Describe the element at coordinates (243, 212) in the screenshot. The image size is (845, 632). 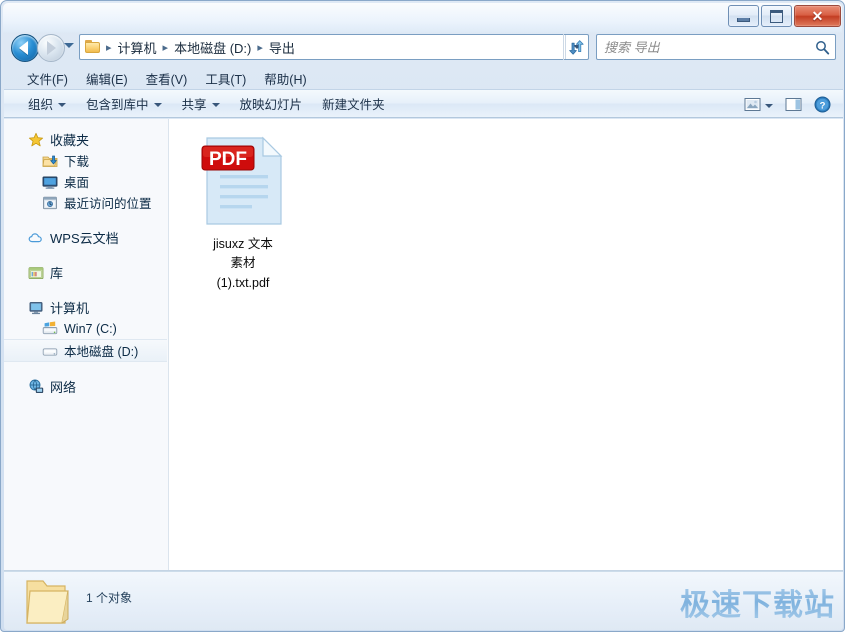
I see `list-item: PDF jisuxz 文本 素材 (1).txt.pdf` at that location.